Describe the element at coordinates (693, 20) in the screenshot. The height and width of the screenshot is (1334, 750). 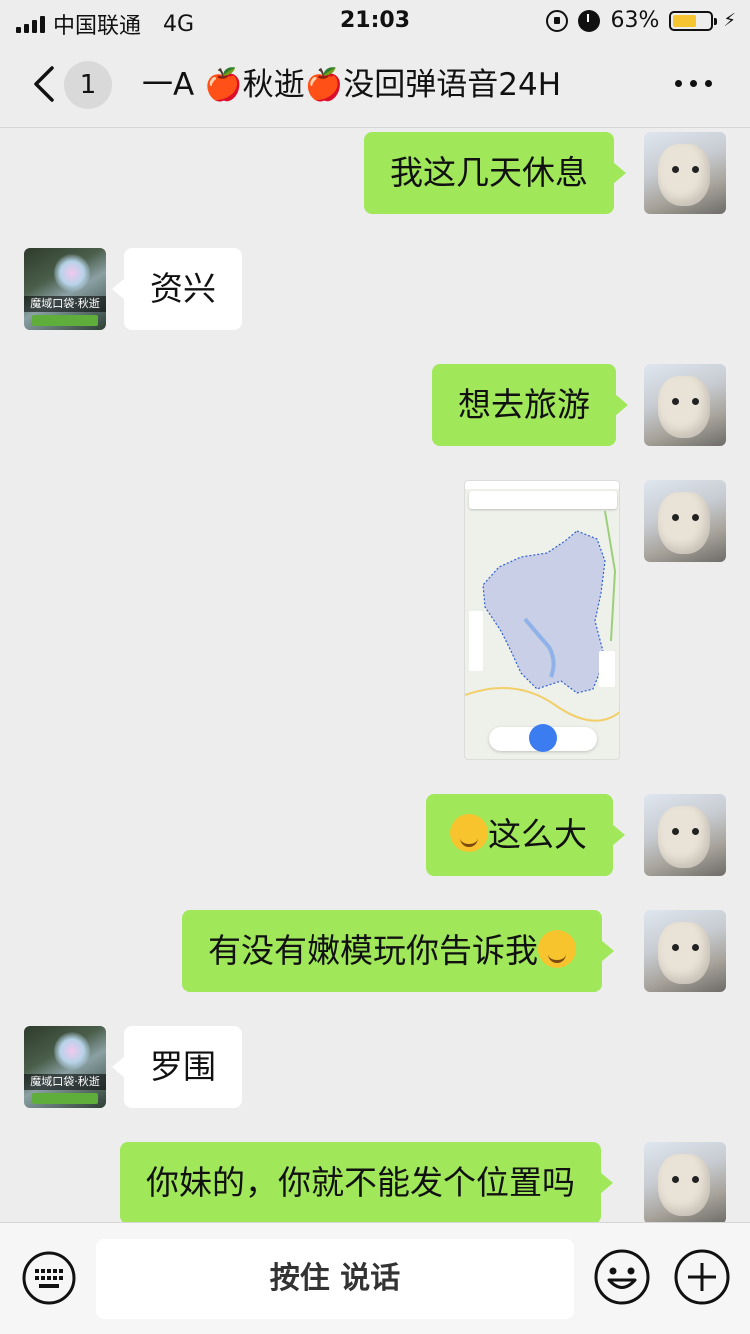
I see `battery-icon` at that location.